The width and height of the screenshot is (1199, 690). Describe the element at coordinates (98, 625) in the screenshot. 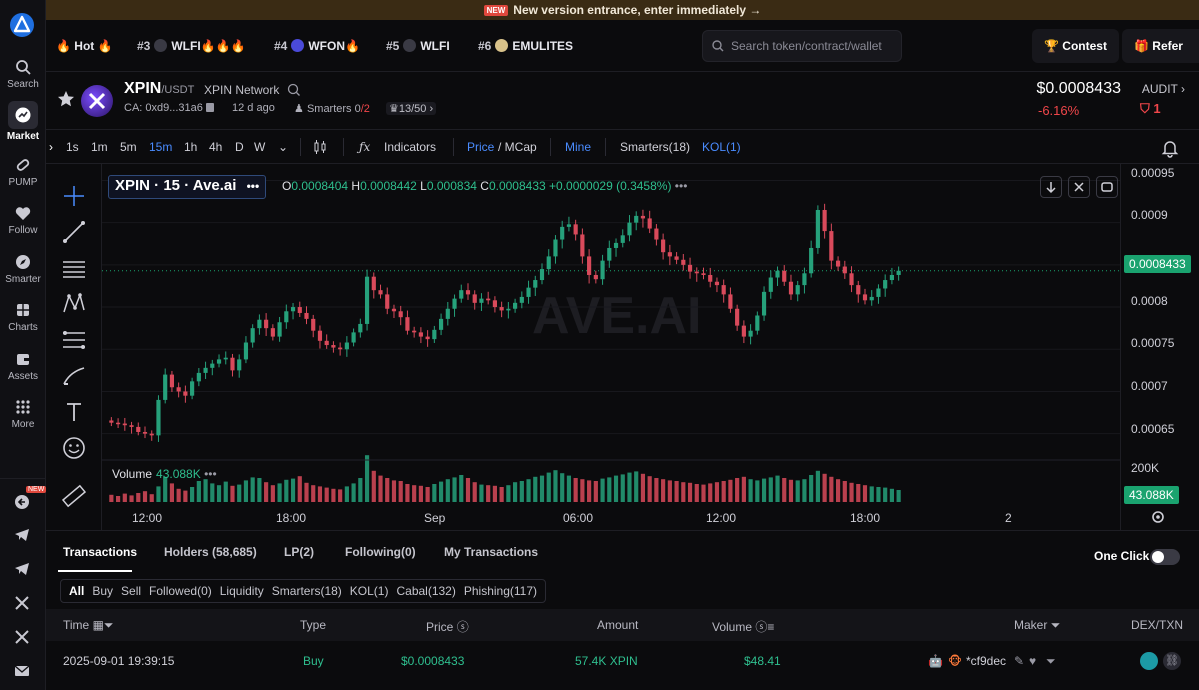

I see `calendar-icon: ▦` at that location.